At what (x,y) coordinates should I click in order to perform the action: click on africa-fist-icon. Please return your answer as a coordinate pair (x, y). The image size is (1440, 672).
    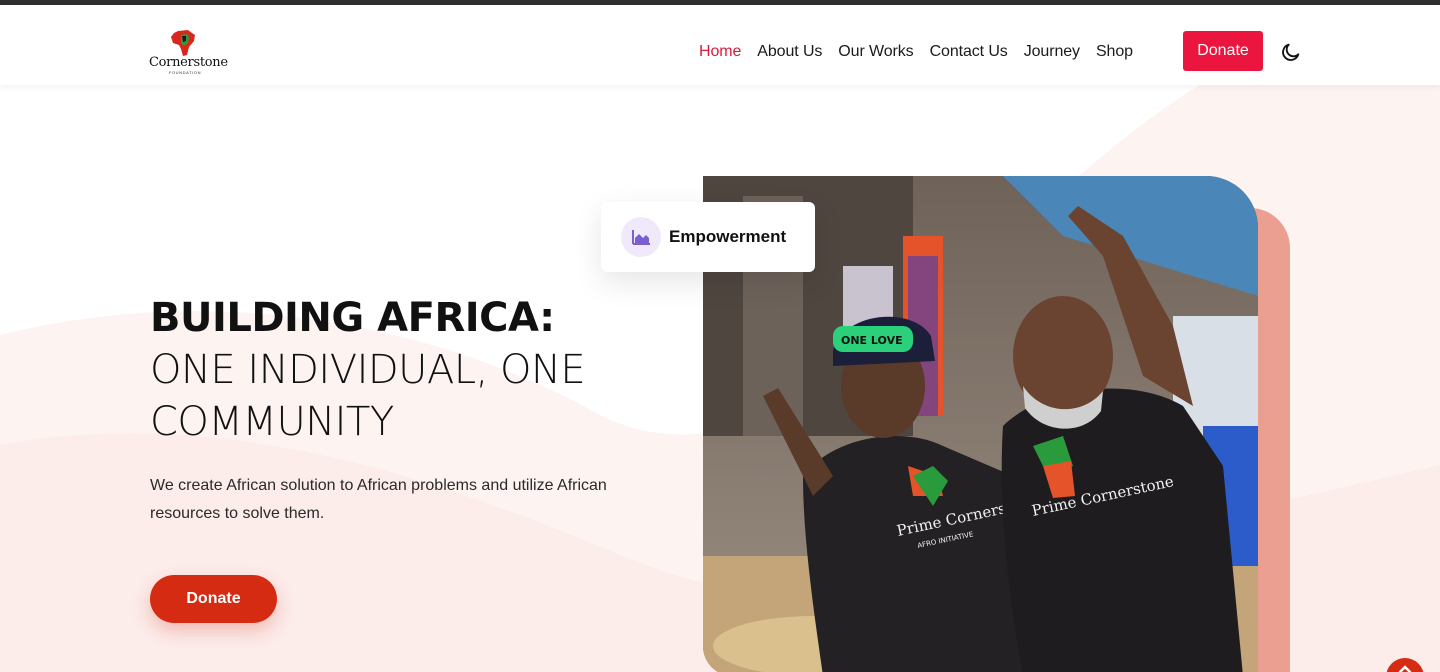
    Looking at the image, I should click on (183, 43).